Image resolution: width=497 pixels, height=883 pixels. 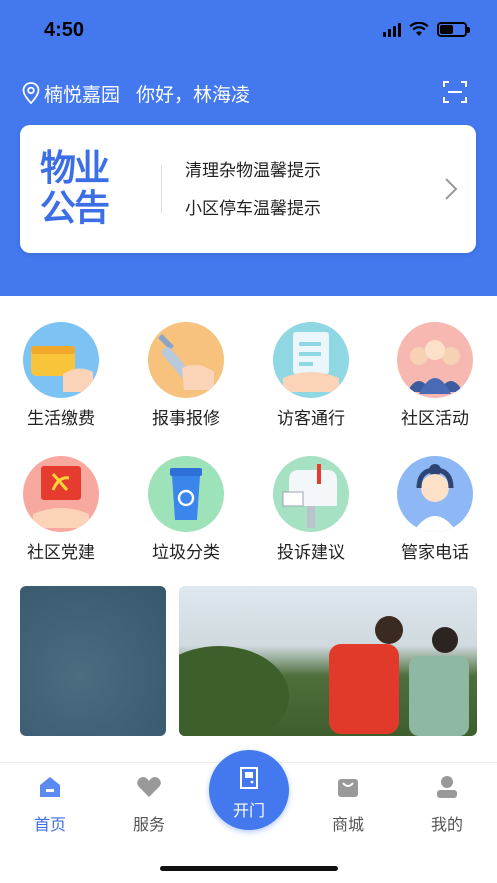 What do you see at coordinates (249, 790) in the screenshot?
I see `open-door-button: 开门` at bounding box center [249, 790].